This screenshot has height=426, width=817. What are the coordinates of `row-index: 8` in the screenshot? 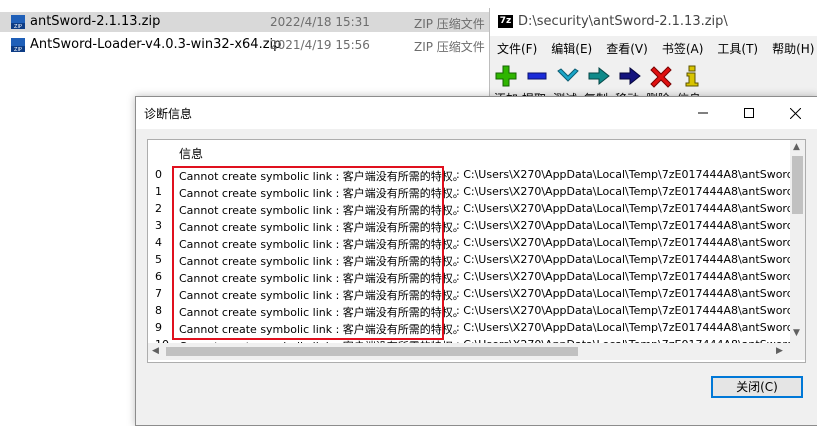 It's located at (158, 310).